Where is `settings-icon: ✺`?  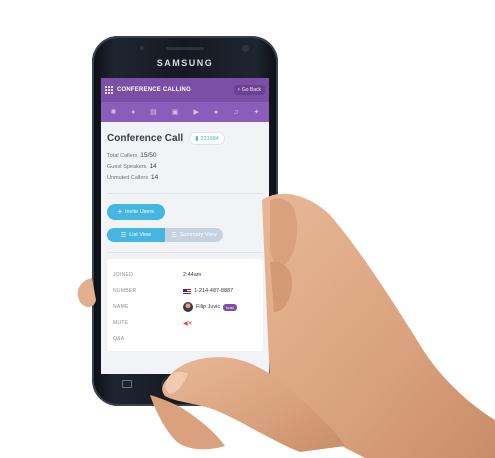 settings-icon: ✺ is located at coordinates (114, 112).